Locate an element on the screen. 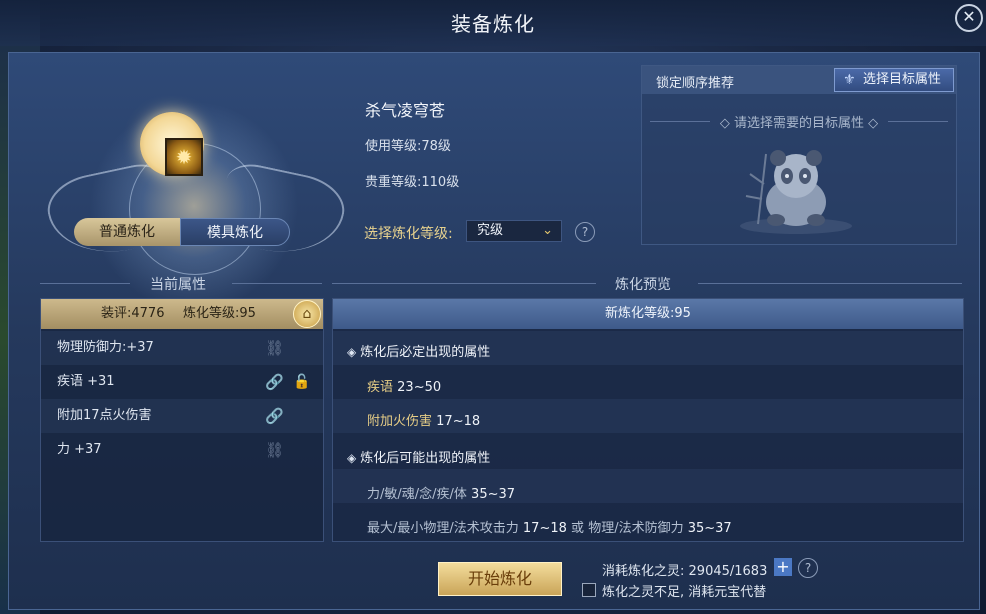 The image size is (986, 614). must-appear-title: 炼化后必定出现的属性 is located at coordinates (425, 352).